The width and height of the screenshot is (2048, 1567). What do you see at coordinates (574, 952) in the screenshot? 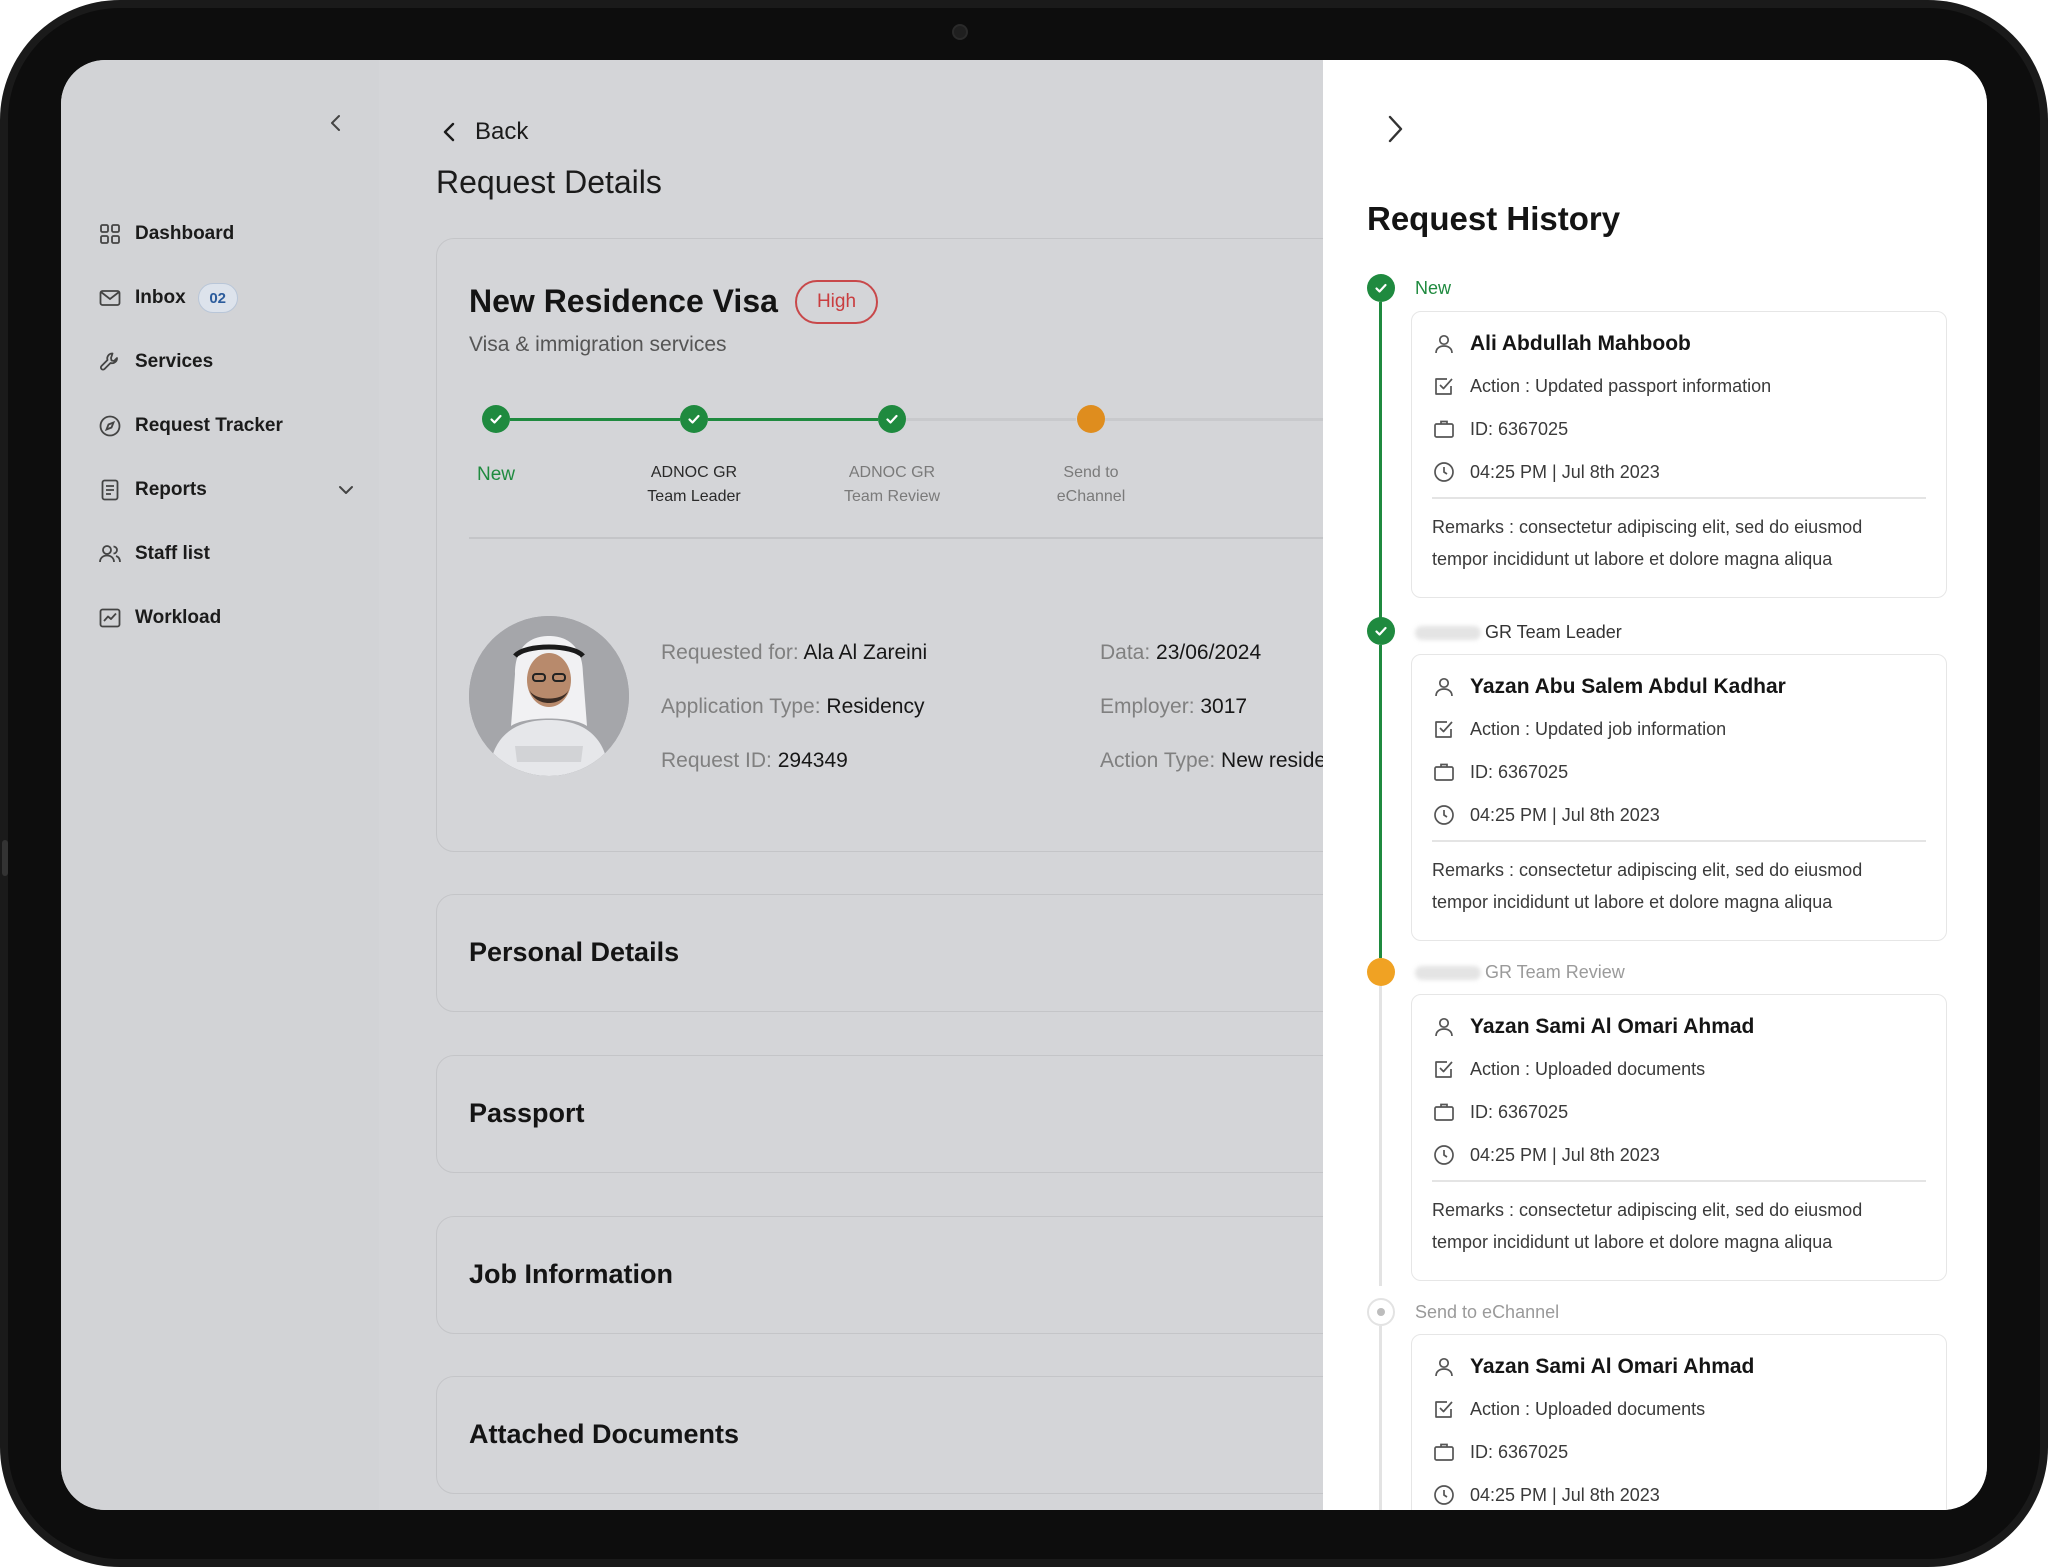
I see `section-title: Personal Details` at bounding box center [574, 952].